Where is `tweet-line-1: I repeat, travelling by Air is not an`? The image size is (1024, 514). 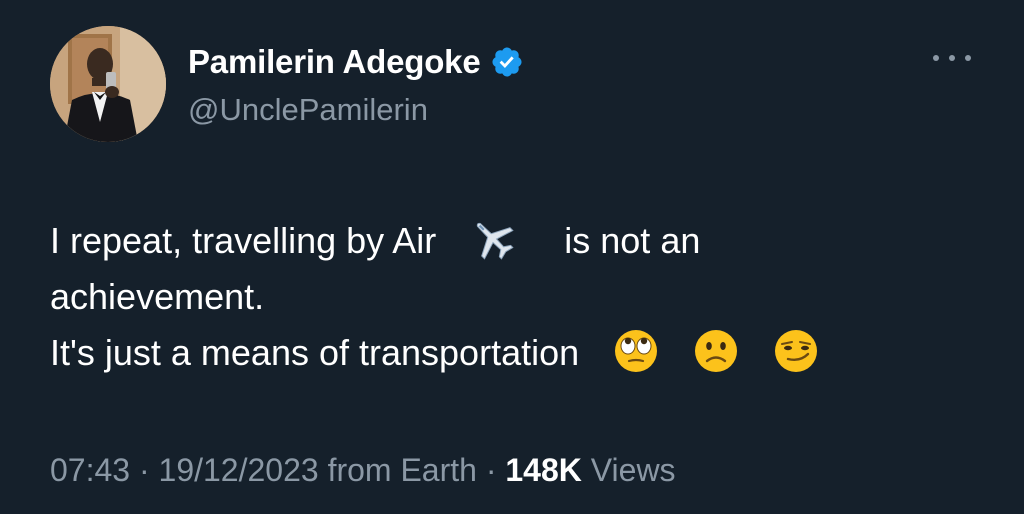 tweet-line-1: I repeat, travelling by Air is not an is located at coordinates (520, 241).